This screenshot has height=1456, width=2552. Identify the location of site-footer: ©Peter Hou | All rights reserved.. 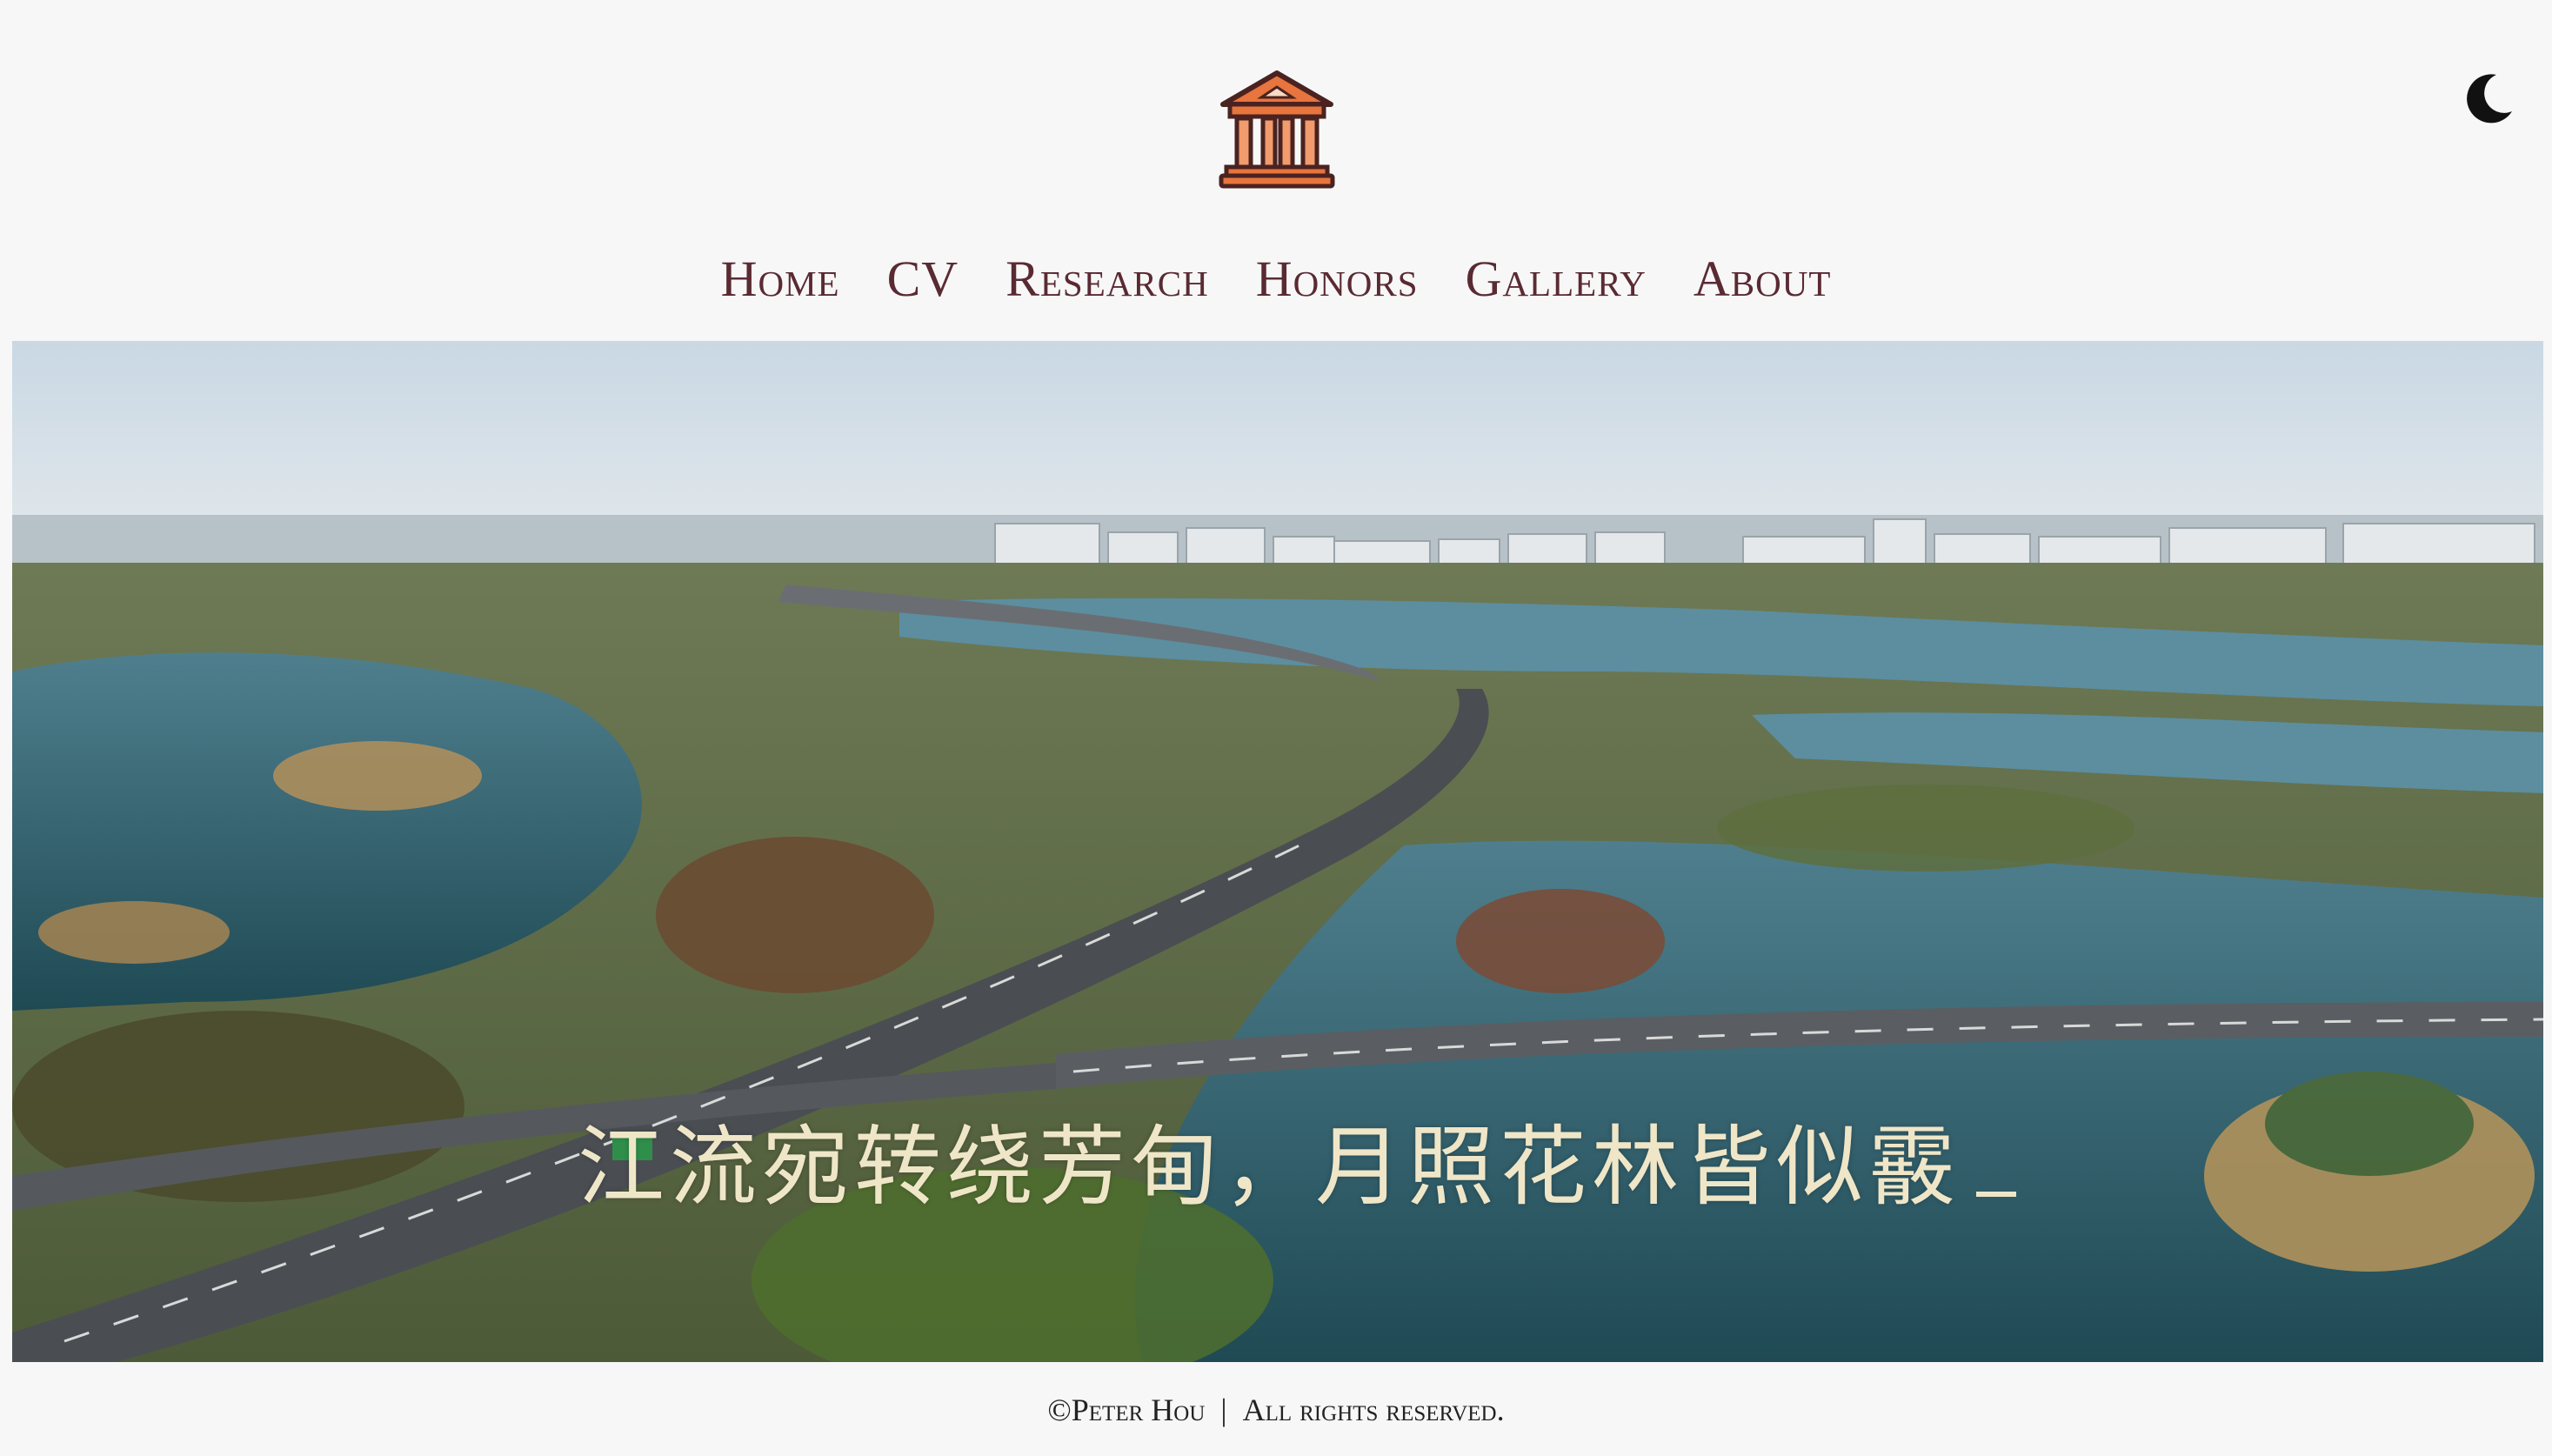
(1276, 1410).